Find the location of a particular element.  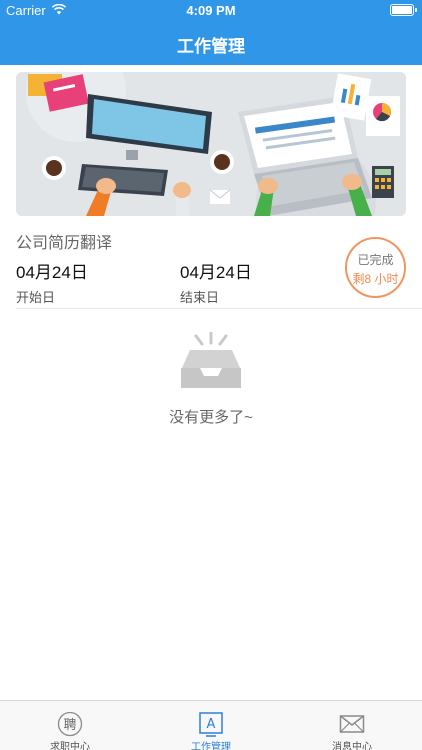

pin-hire-icon: 聘 is located at coordinates (70, 724).